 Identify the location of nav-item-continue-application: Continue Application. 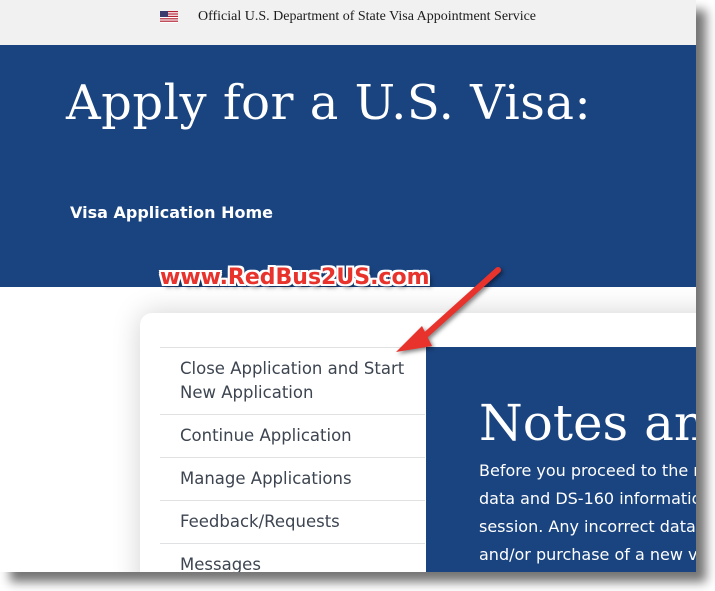
(292, 435).